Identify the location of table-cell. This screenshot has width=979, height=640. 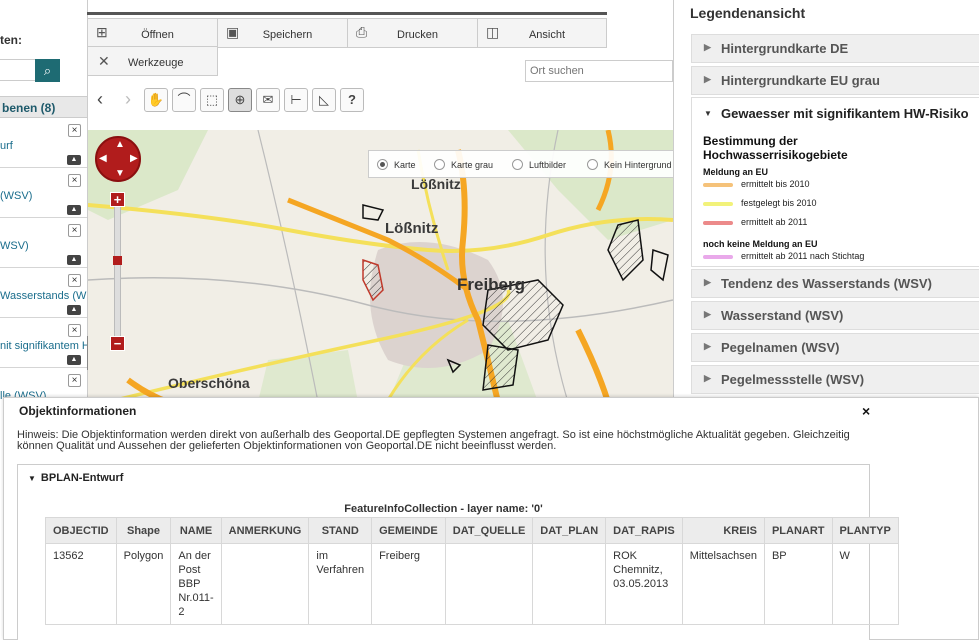
(265, 584).